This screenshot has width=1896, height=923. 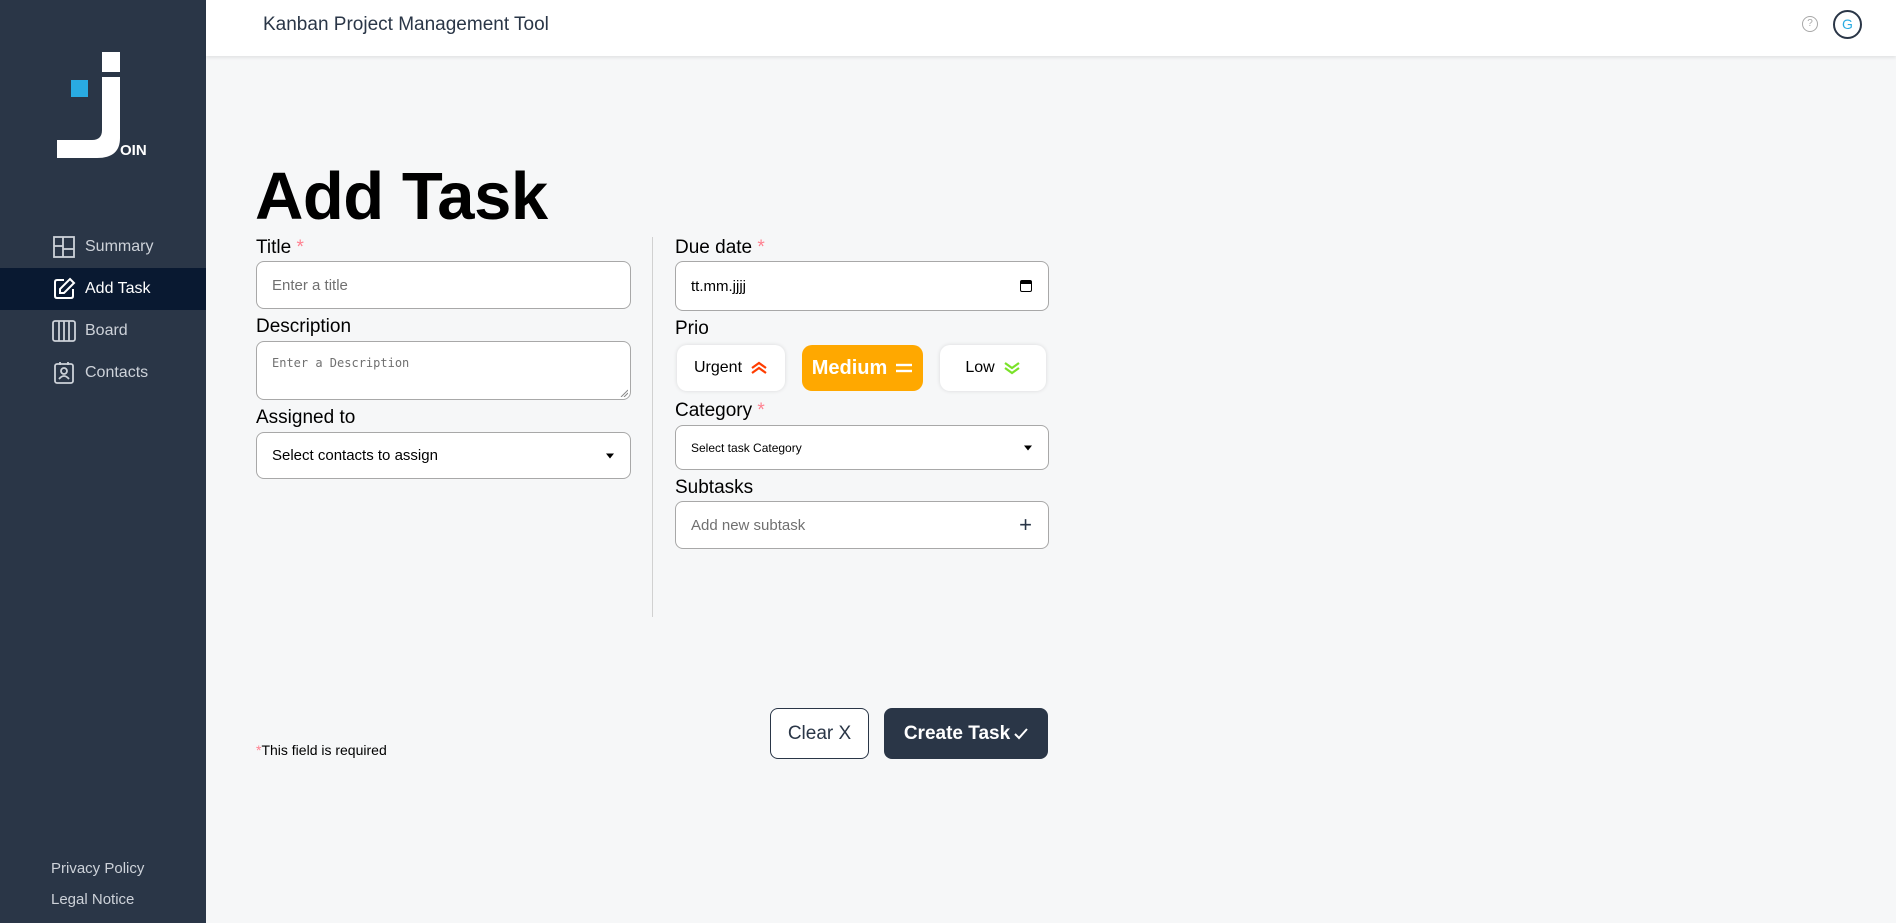 What do you see at coordinates (718, 367) in the screenshot?
I see `prio-urgent-label: Urgent` at bounding box center [718, 367].